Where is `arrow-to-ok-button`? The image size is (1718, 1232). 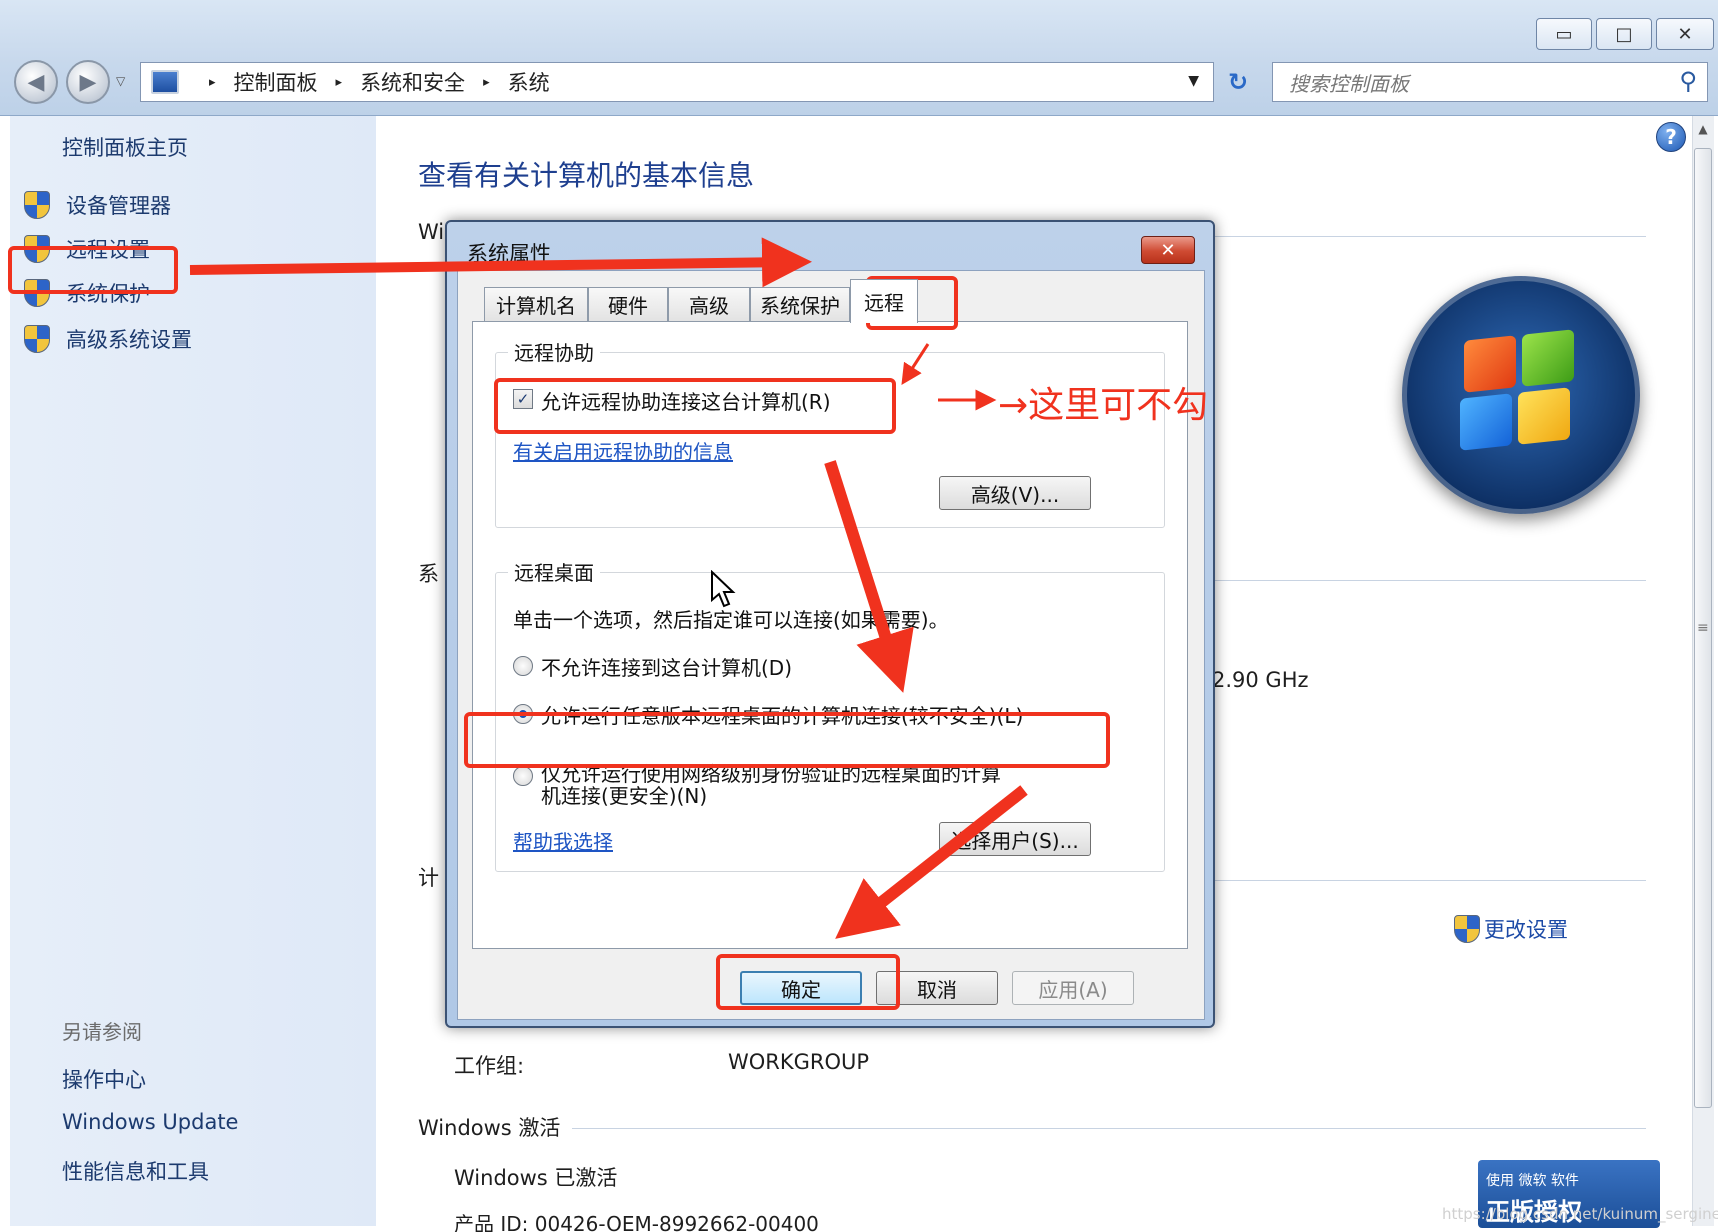
arrow-to-ok-button is located at coordinates (931, 862).